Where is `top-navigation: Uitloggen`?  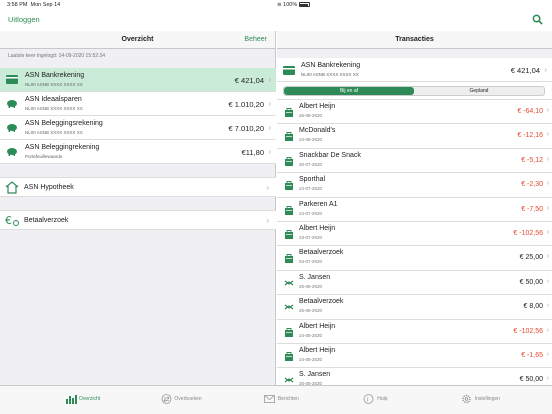
top-navigation: Uitloggen is located at coordinates (276, 20).